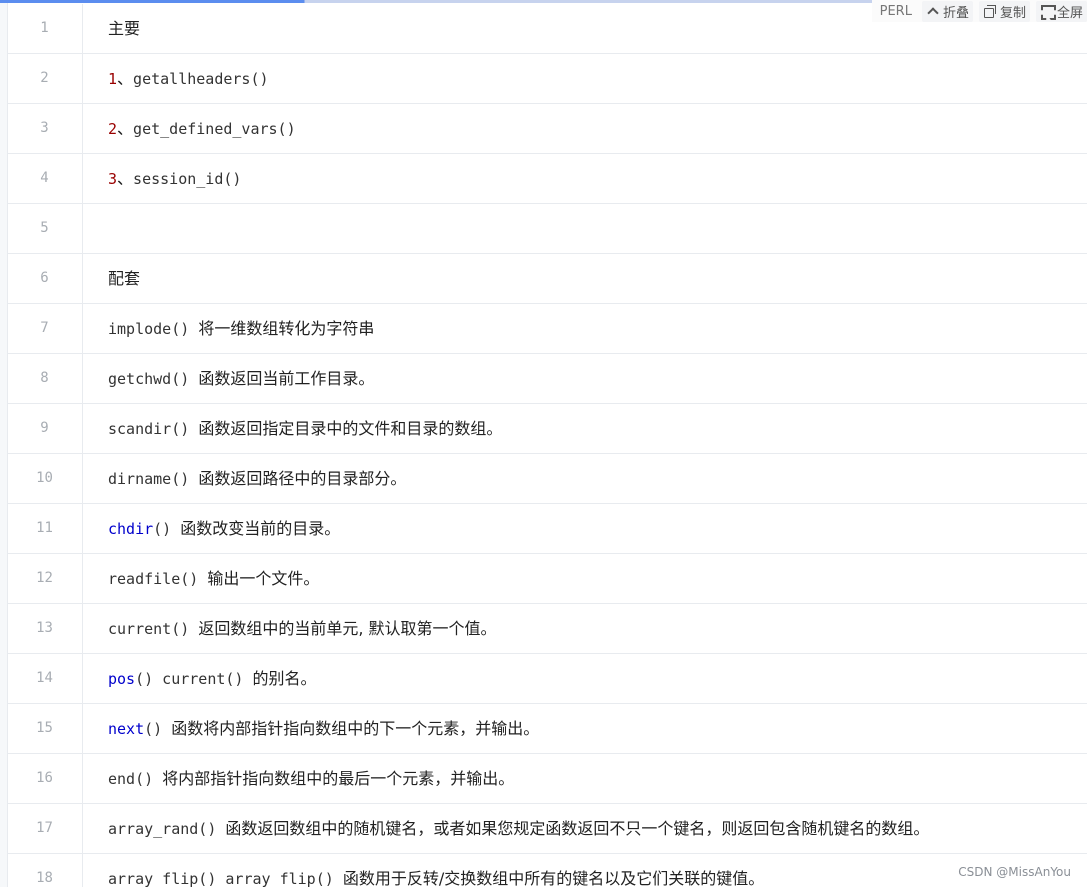 The image size is (1087, 887). What do you see at coordinates (260, 528) in the screenshot?
I see `code-token: 函数改变当前的目录。` at bounding box center [260, 528].